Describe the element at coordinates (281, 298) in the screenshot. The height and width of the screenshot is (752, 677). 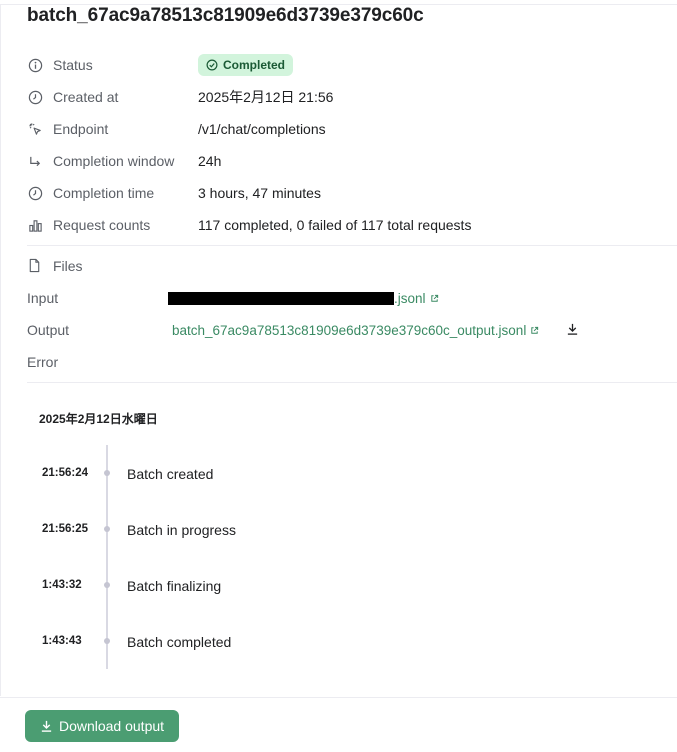
I see `redacted-filename` at that location.